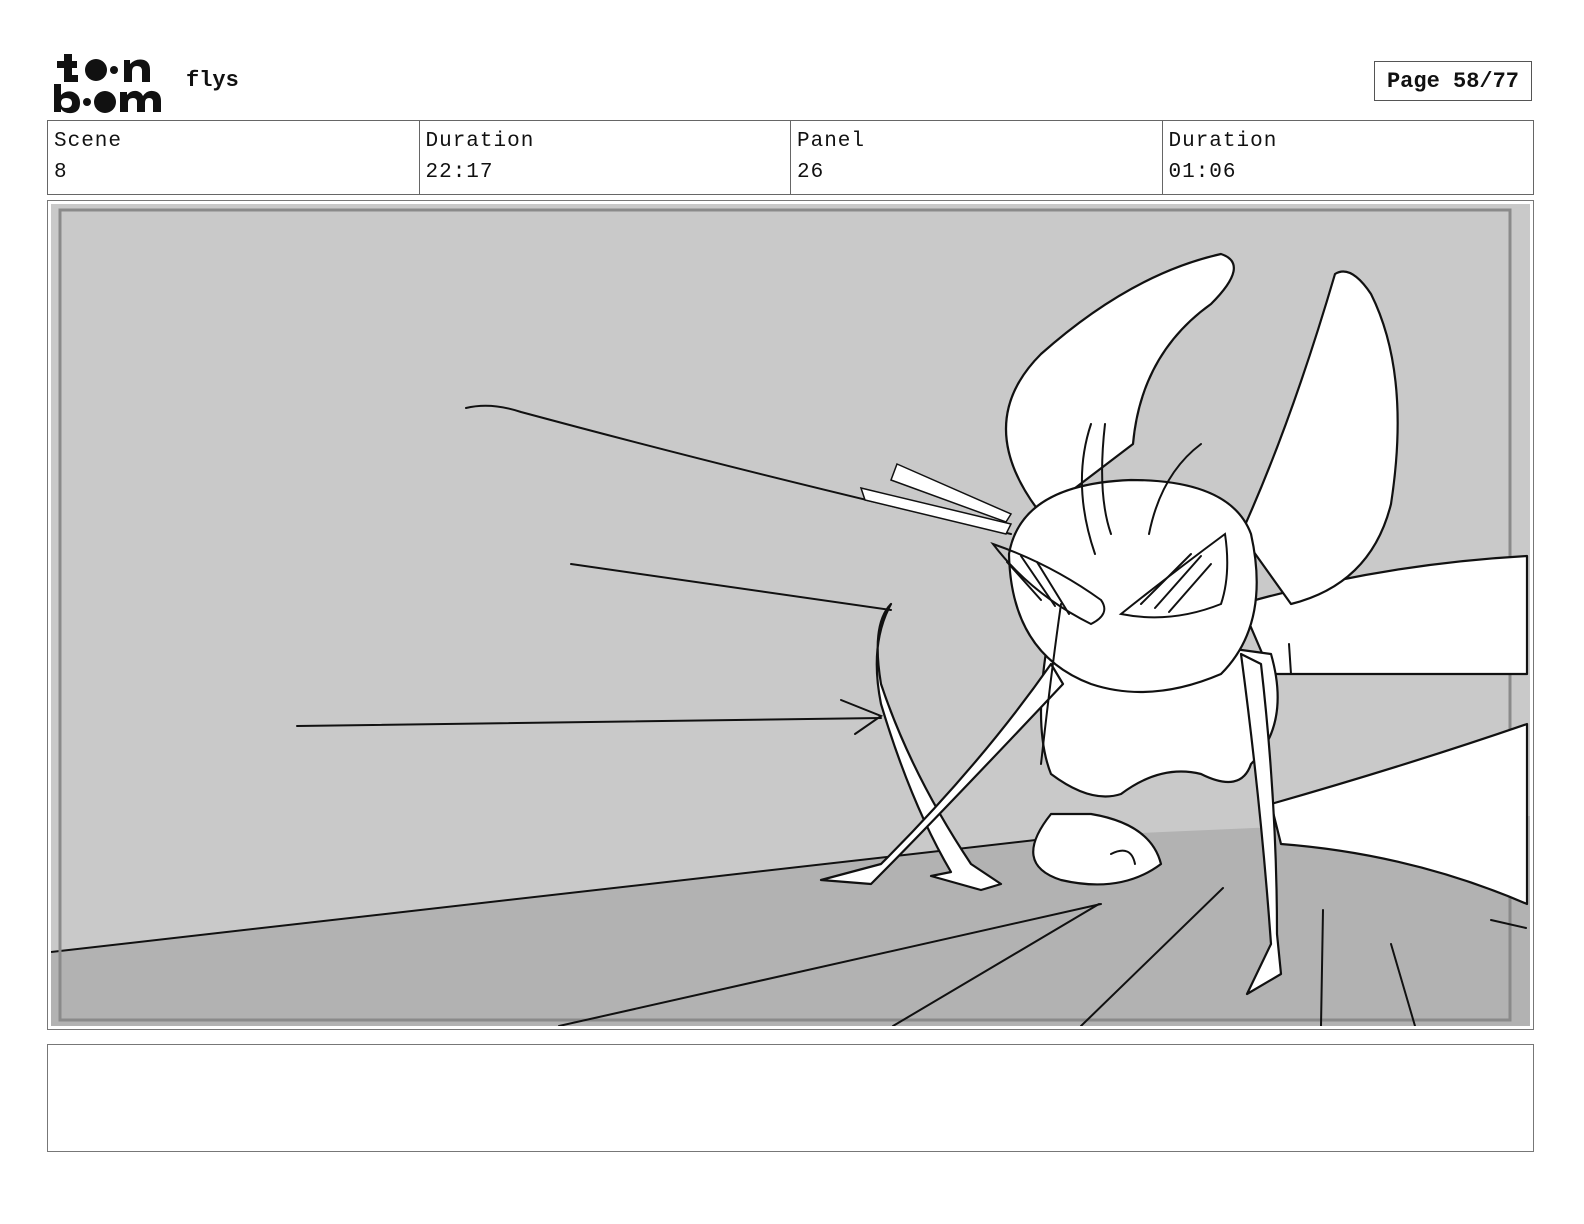 This screenshot has height=1224, width=1584. What do you see at coordinates (108, 82) in the screenshot?
I see `toon-boom-logo` at bounding box center [108, 82].